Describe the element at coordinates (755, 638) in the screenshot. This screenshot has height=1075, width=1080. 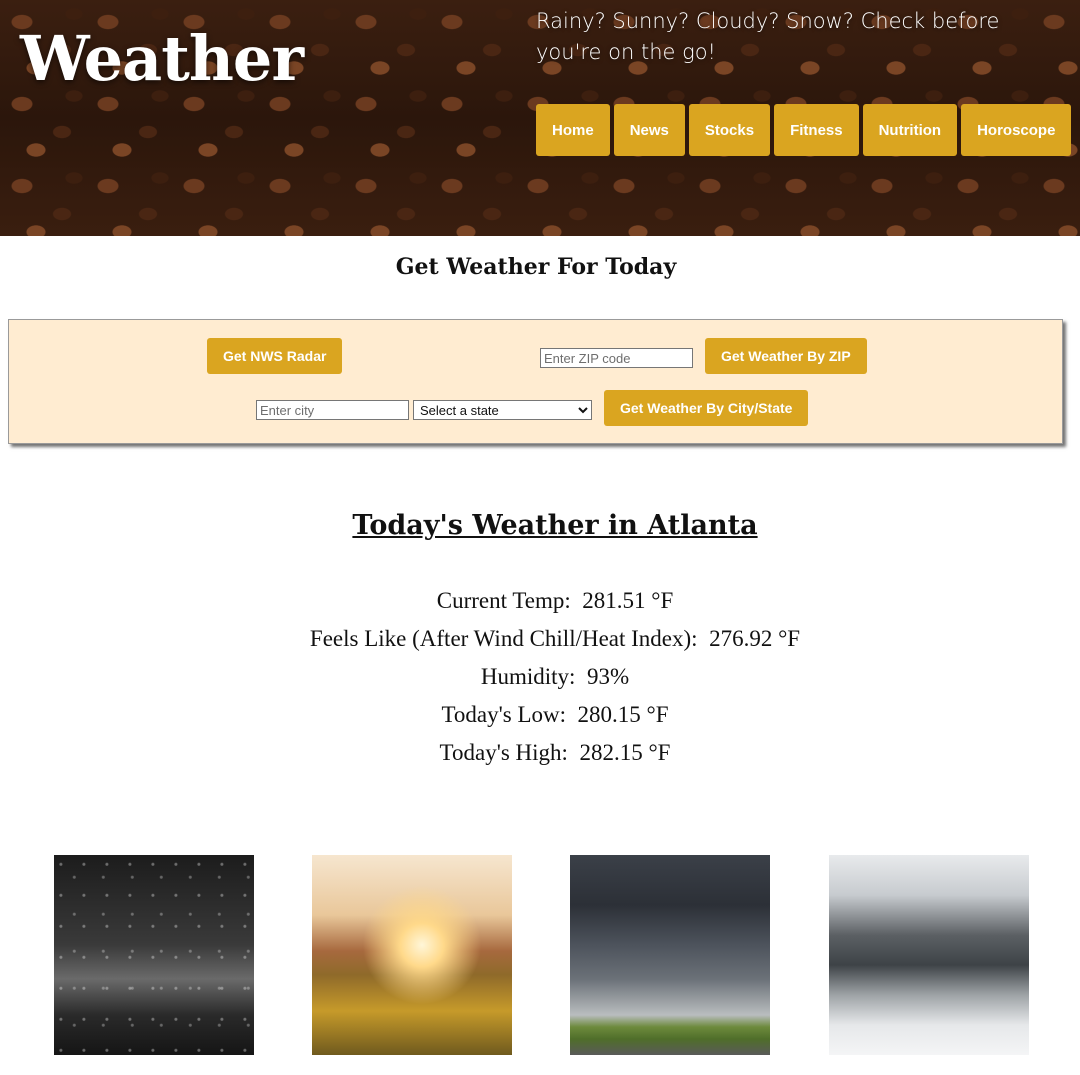
I see `feels-like-value: 276.92 °F` at that location.